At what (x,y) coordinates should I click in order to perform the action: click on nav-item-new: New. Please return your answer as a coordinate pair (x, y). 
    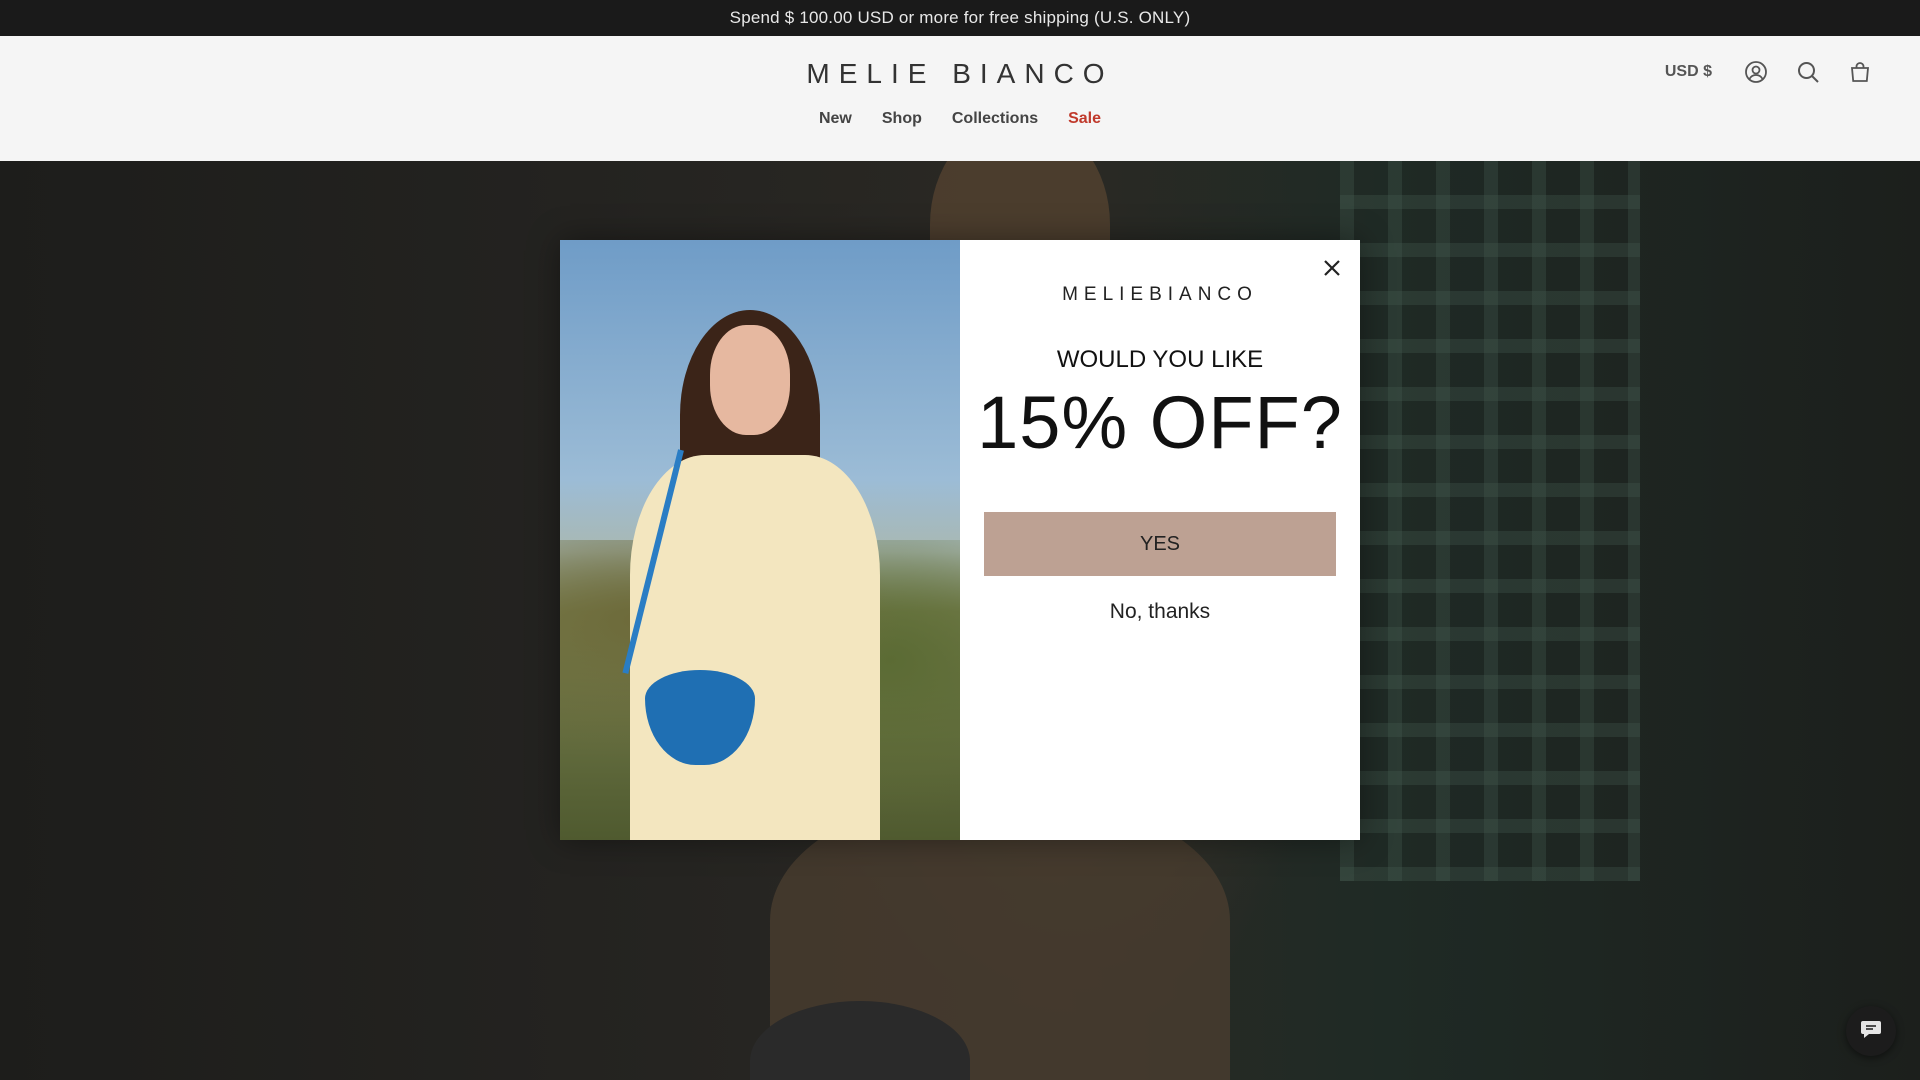
    Looking at the image, I should click on (835, 119).